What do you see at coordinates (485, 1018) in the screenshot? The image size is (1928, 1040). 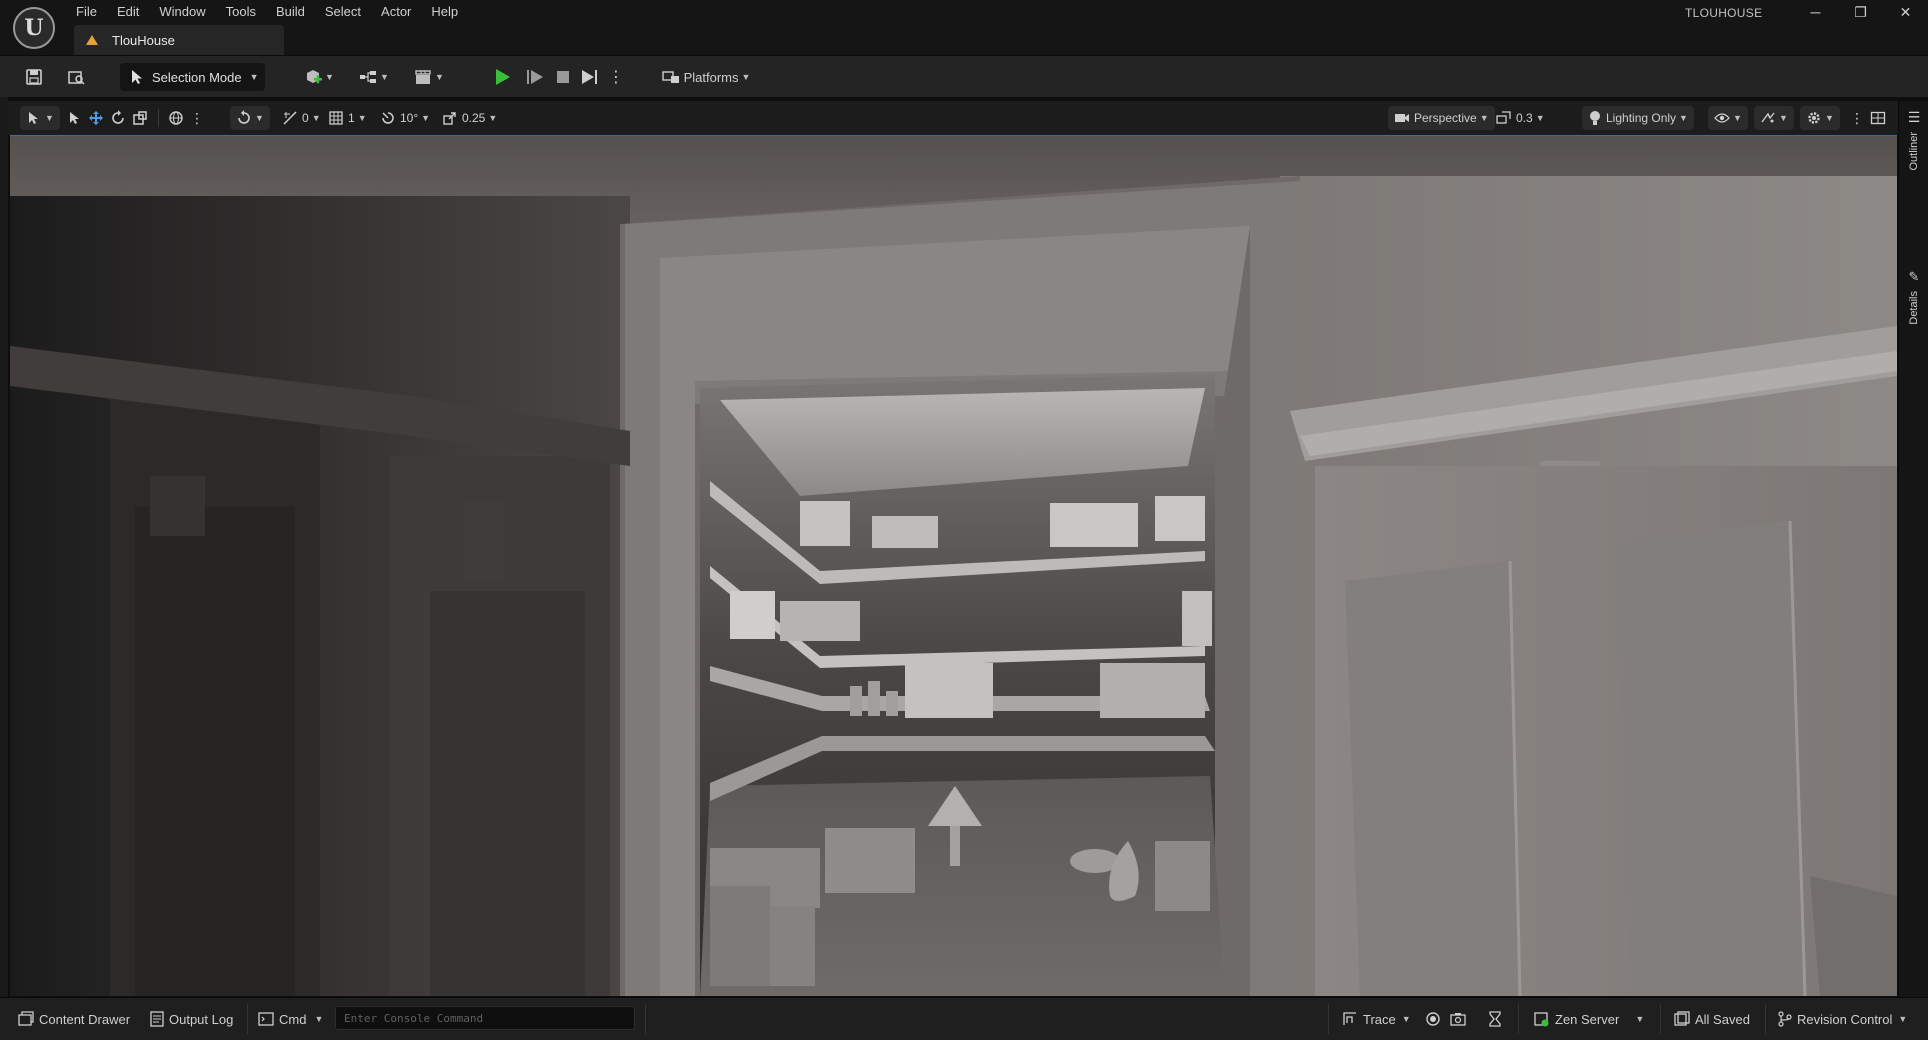 I see `console-command-input` at bounding box center [485, 1018].